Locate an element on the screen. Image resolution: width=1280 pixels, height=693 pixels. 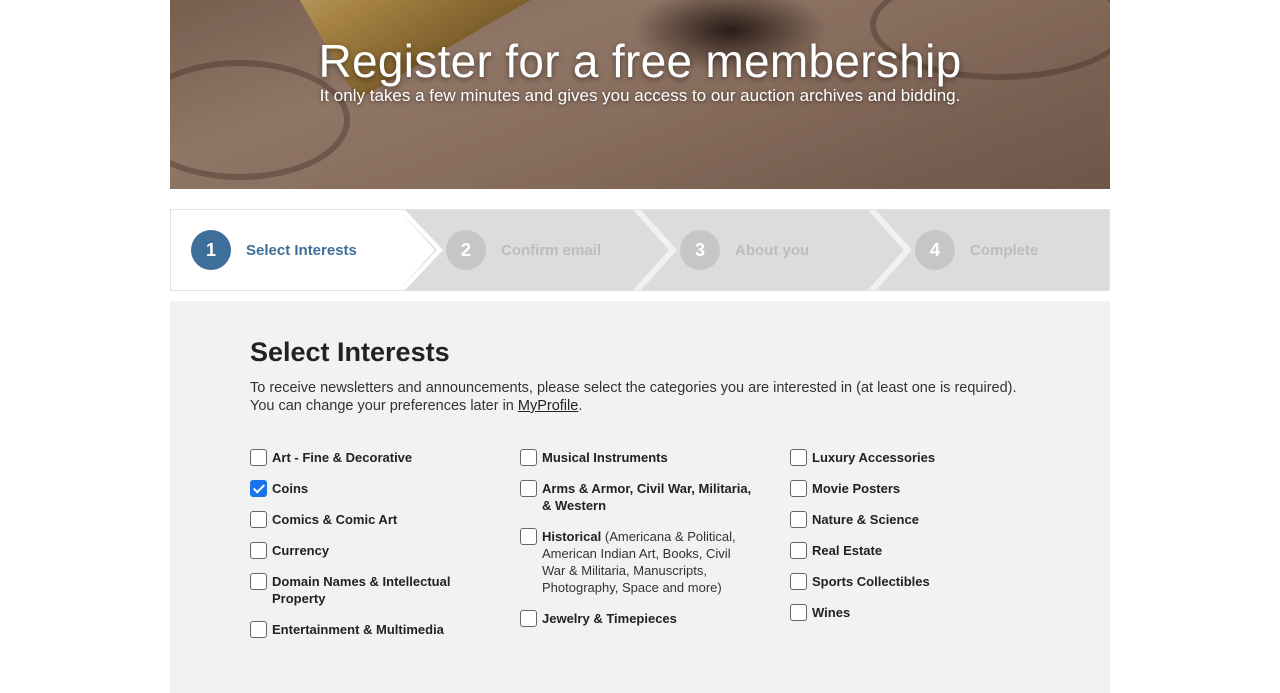
step-label: Complete is located at coordinates (1004, 250).